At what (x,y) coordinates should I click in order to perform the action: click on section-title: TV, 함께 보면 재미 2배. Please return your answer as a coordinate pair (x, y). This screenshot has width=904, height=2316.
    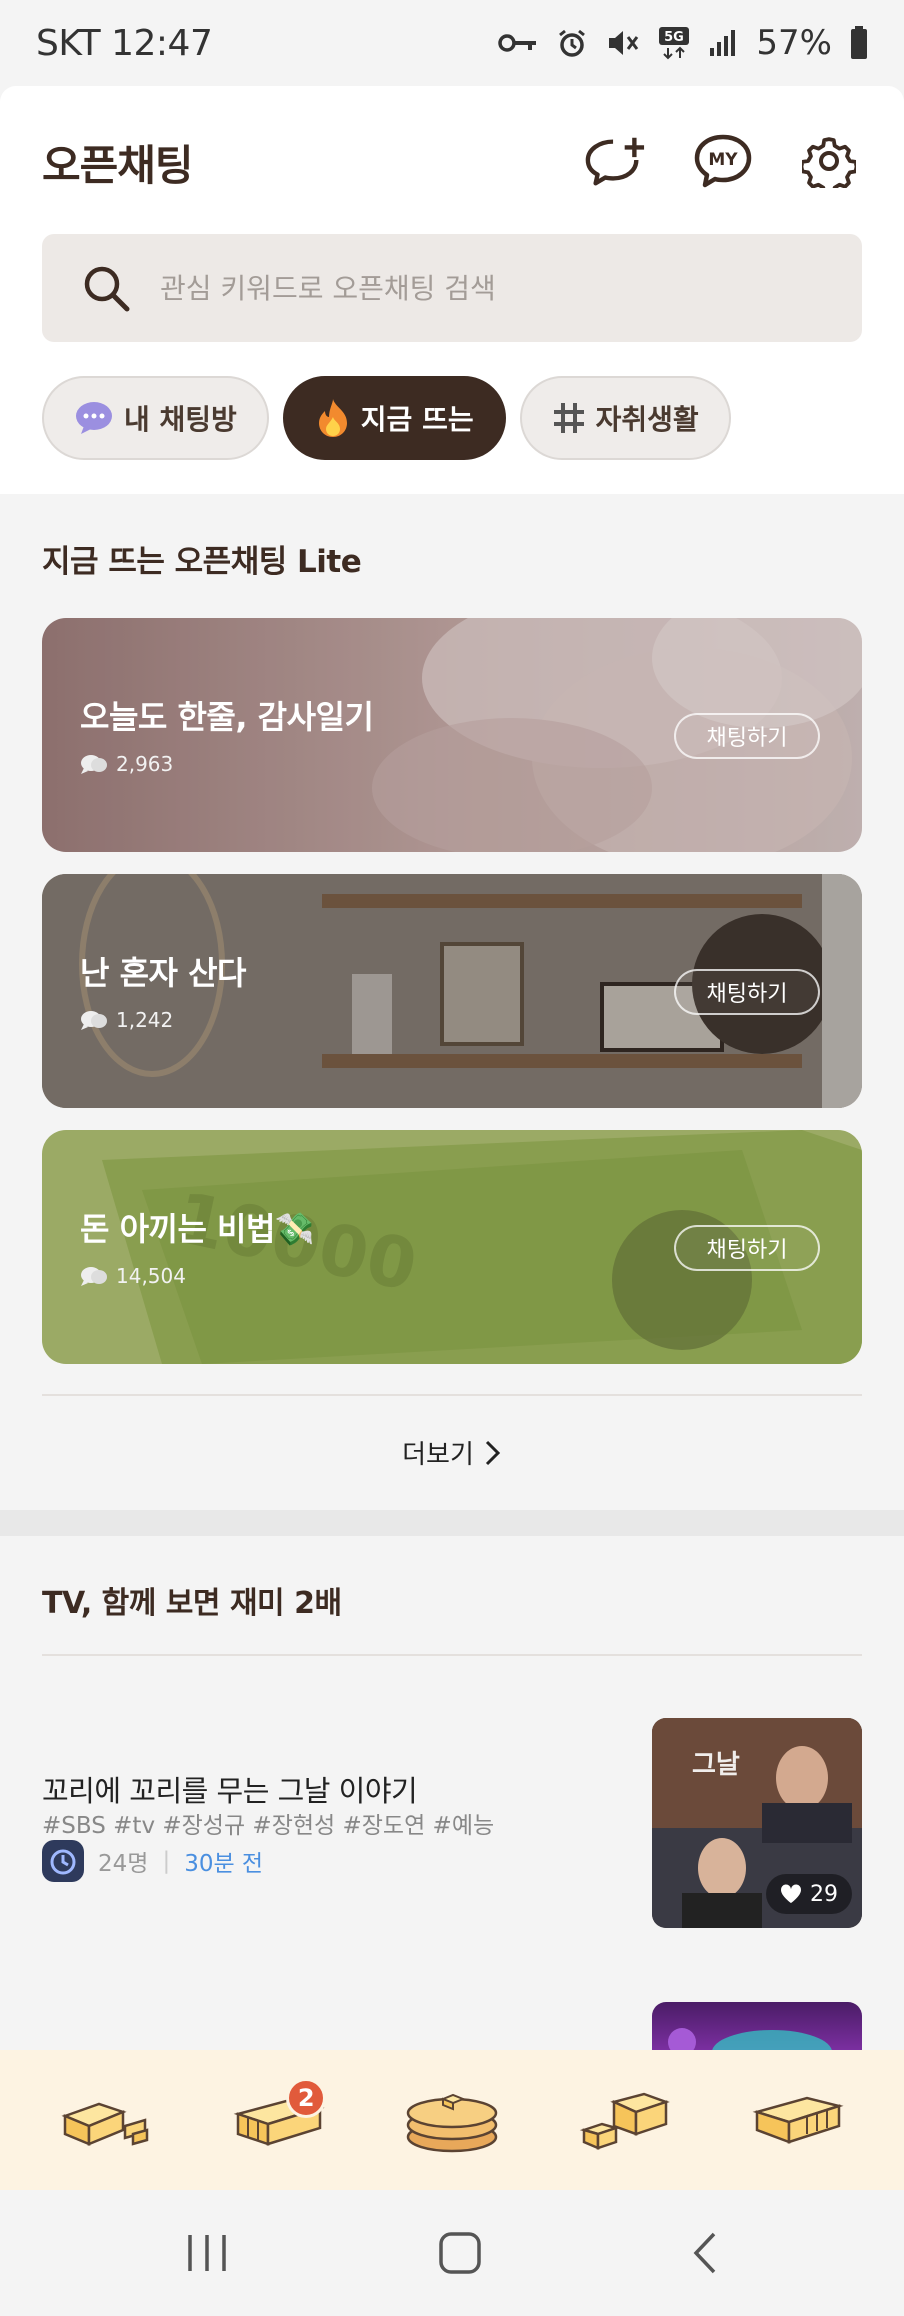
    Looking at the image, I should click on (192, 1603).